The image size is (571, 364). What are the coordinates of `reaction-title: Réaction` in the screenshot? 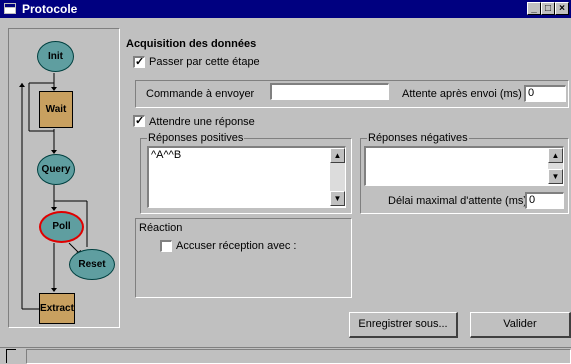 It's located at (161, 228).